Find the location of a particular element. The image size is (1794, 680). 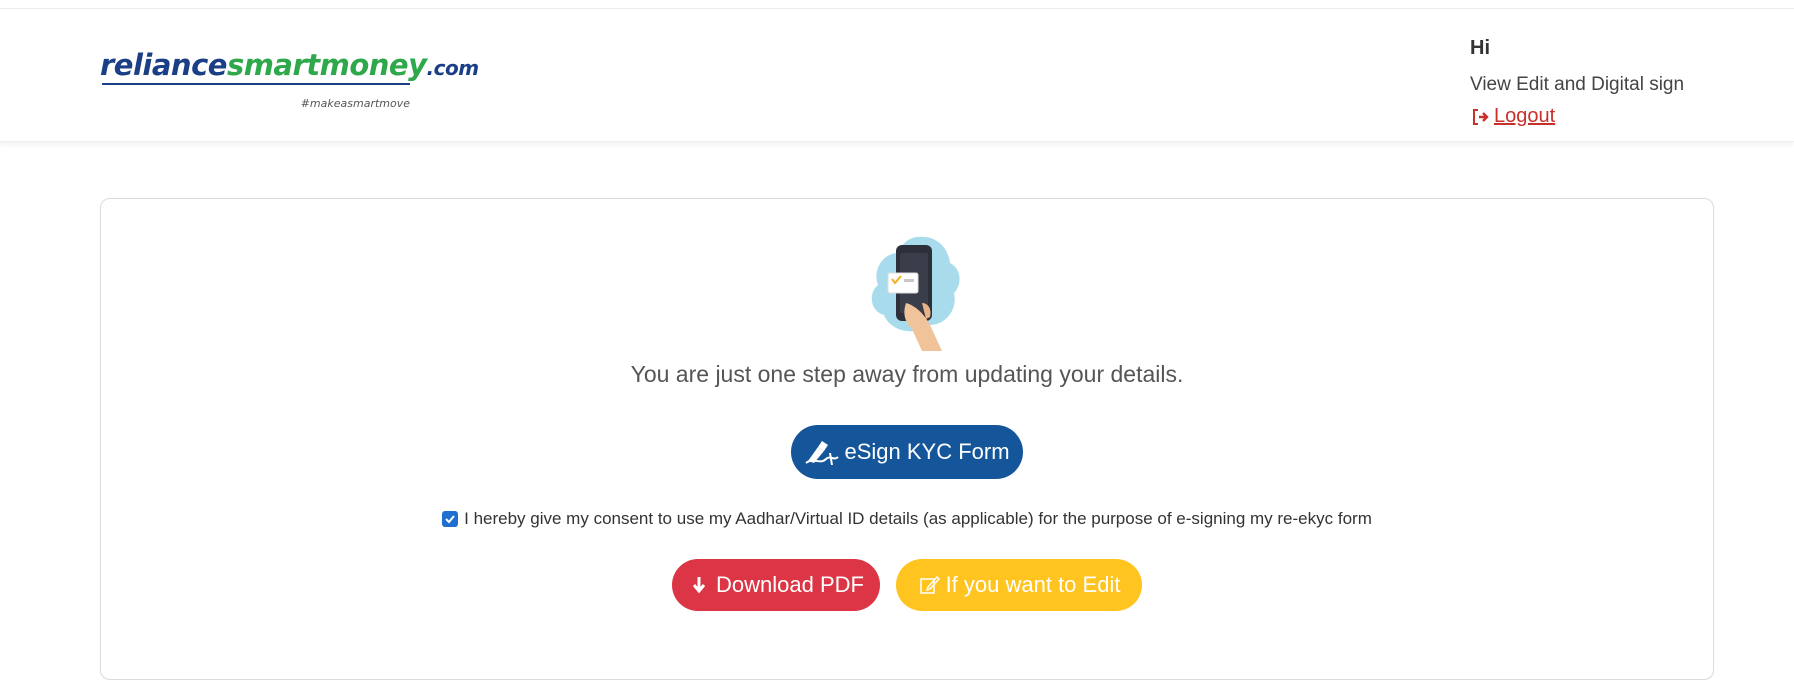

signature-pen-icon is located at coordinates (822, 453).